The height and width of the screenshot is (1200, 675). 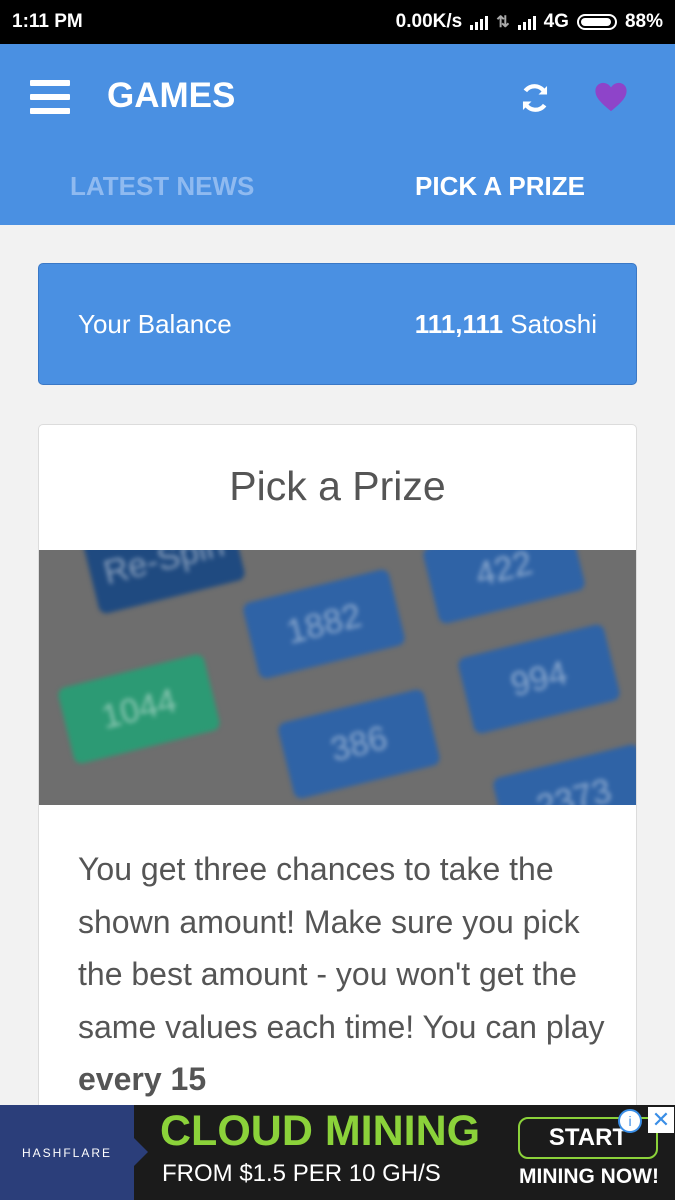 What do you see at coordinates (324, 624) in the screenshot?
I see `prize-tile: 1882` at bounding box center [324, 624].